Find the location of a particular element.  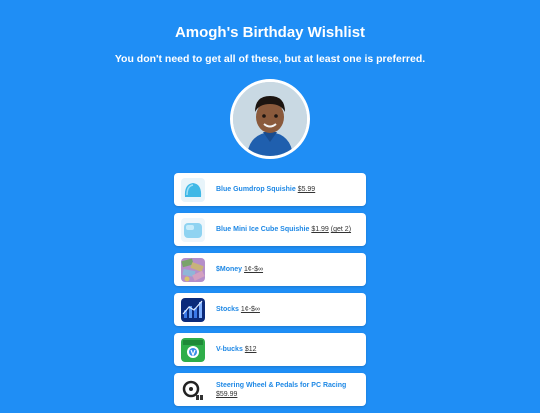

avatar-photo-icon is located at coordinates (270, 119).